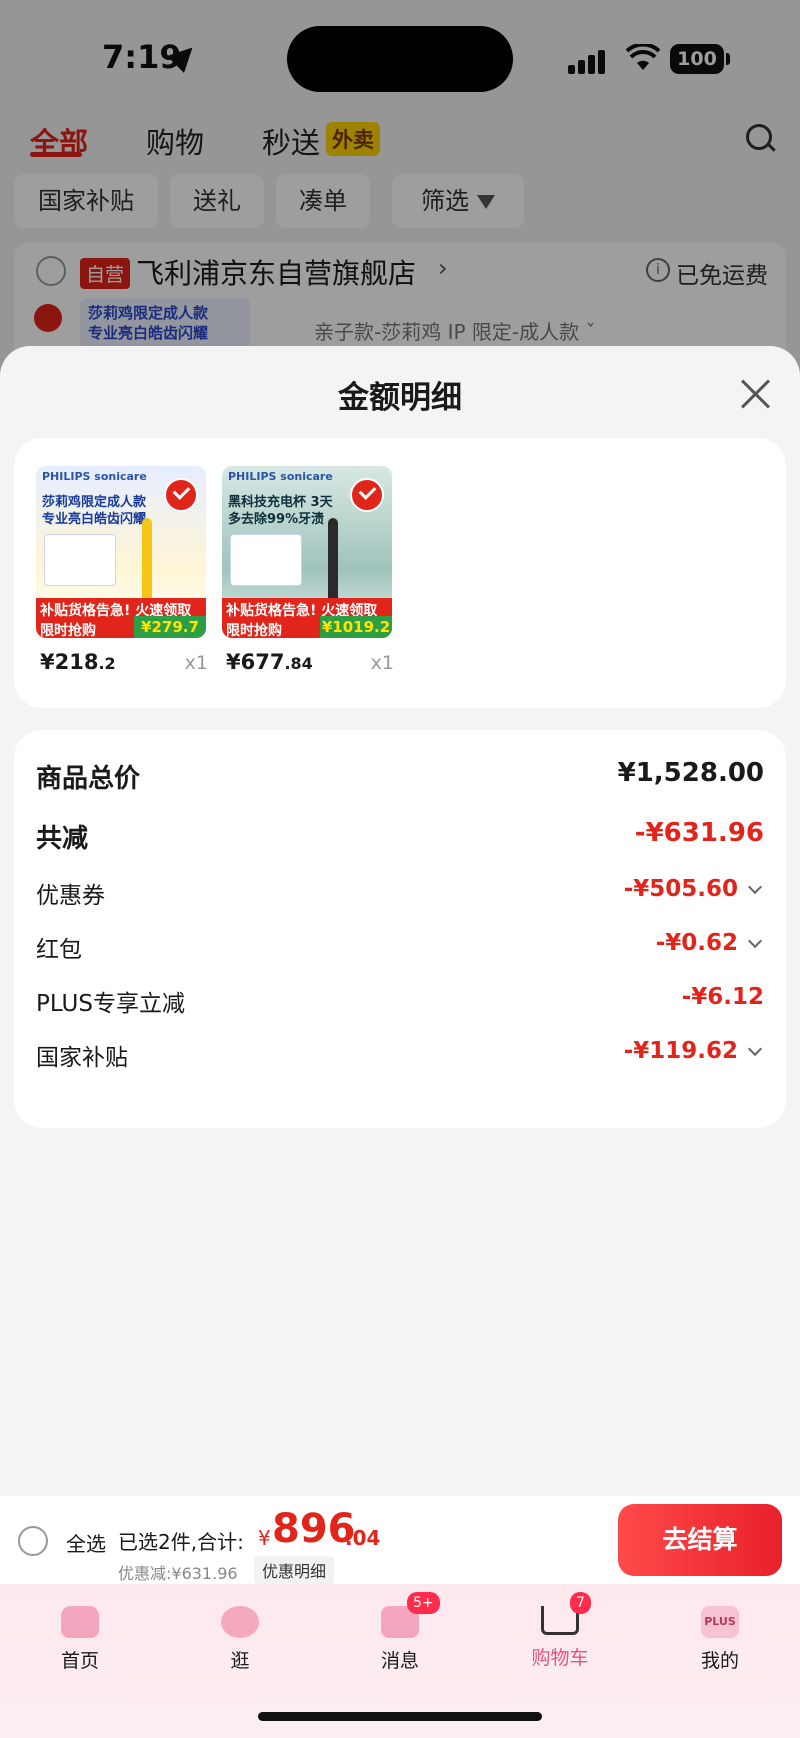 The height and width of the screenshot is (1738, 800). Describe the element at coordinates (560, 1658) in the screenshot. I see `tab-label: 购物车` at that location.